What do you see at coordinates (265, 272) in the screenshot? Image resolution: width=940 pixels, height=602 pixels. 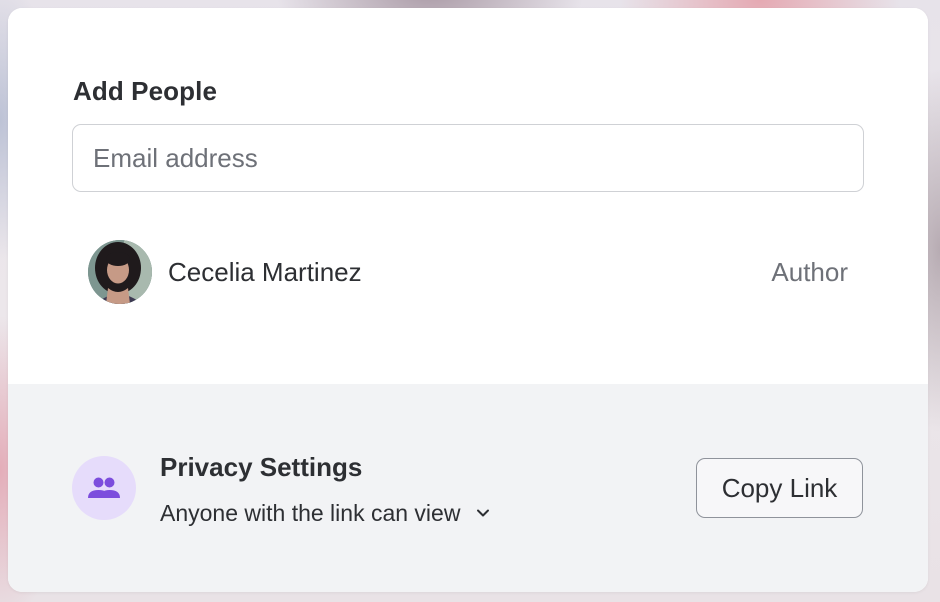 I see `person-name: Cecelia Martinez` at bounding box center [265, 272].